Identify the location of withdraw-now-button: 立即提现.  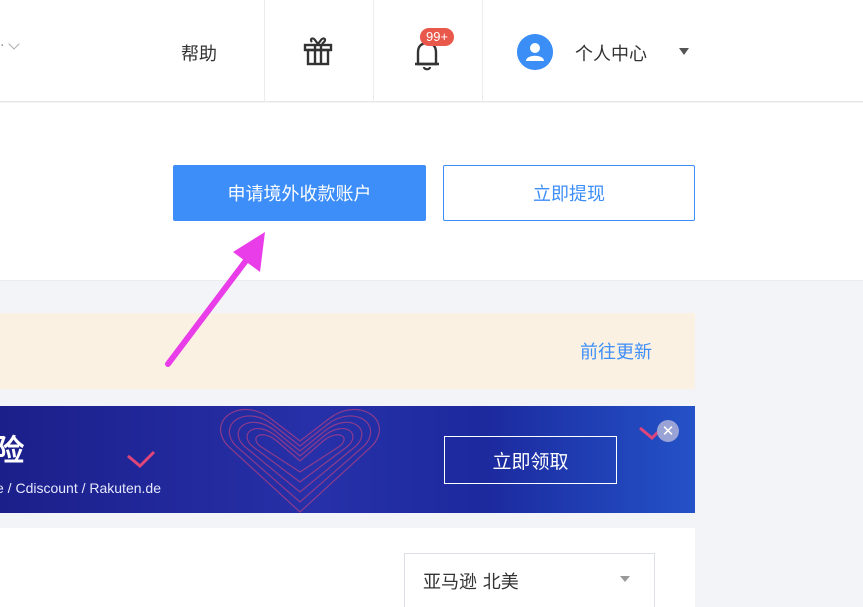
(569, 193).